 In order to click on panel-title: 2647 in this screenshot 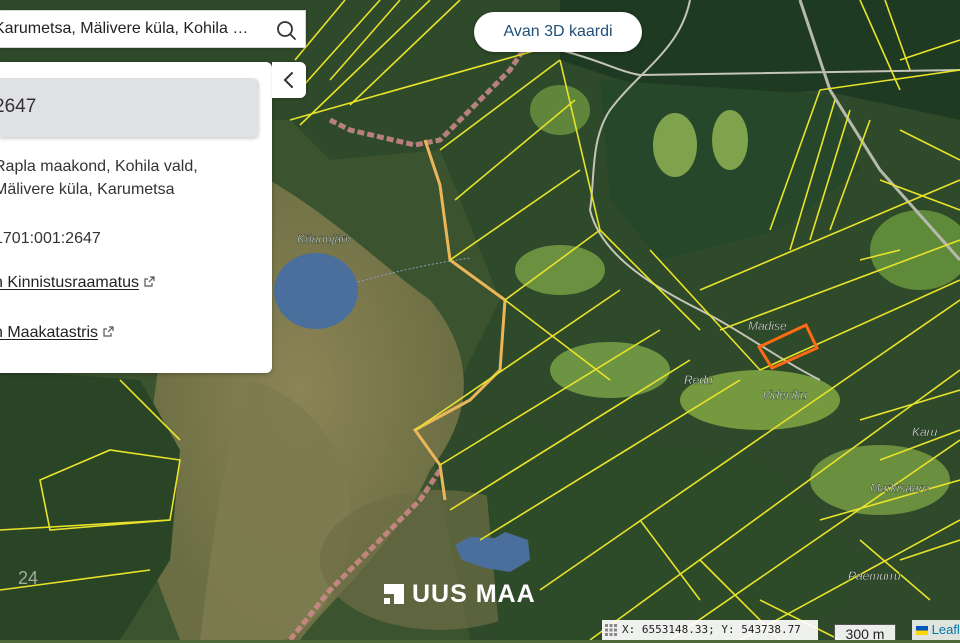, I will do `click(18, 106)`.